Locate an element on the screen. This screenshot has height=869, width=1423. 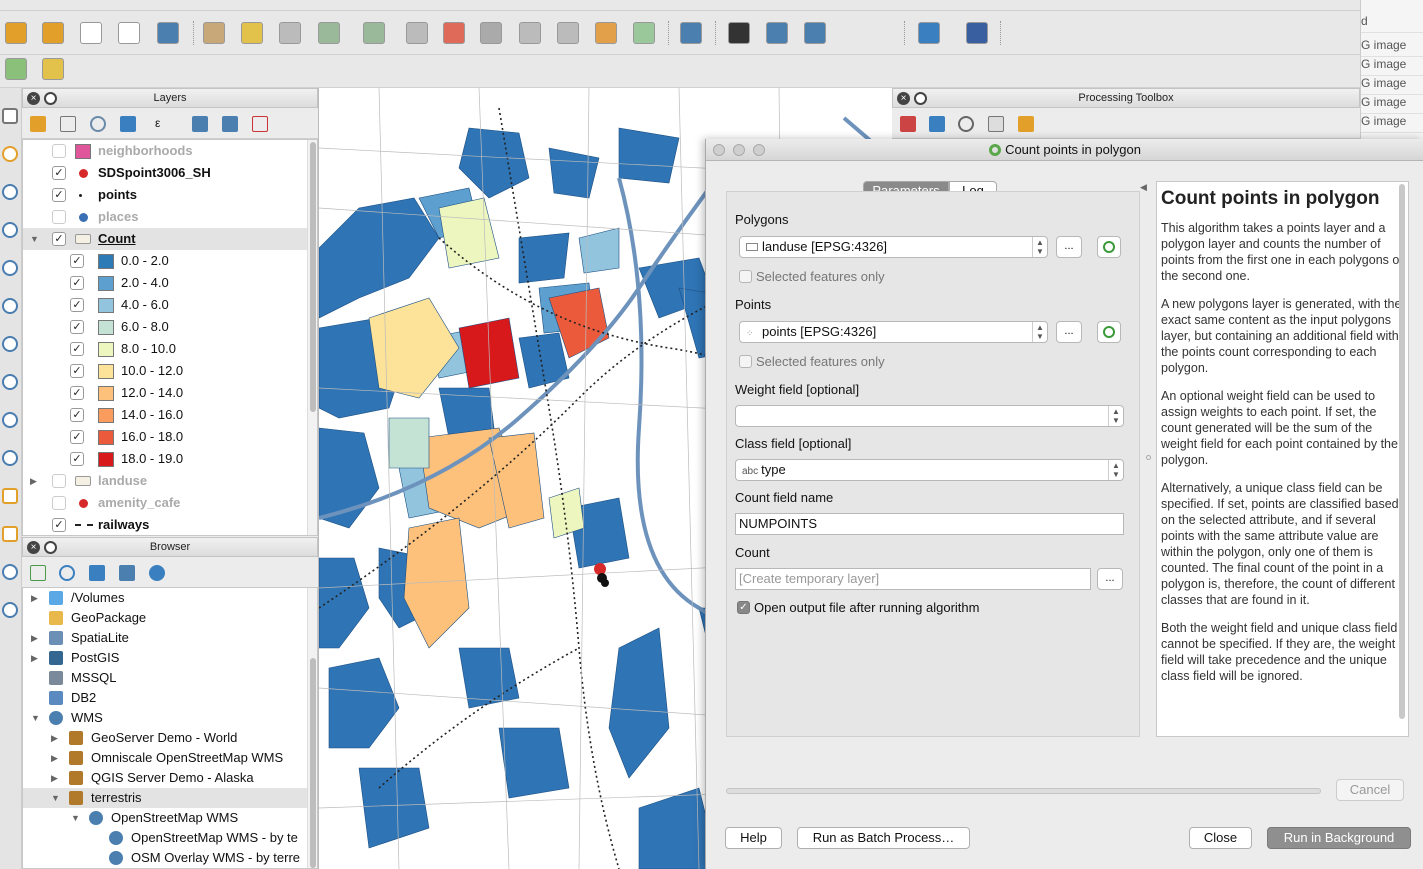
browser-item: ▶ QGIS Server Demo - Alaska is located at coordinates (170, 778).